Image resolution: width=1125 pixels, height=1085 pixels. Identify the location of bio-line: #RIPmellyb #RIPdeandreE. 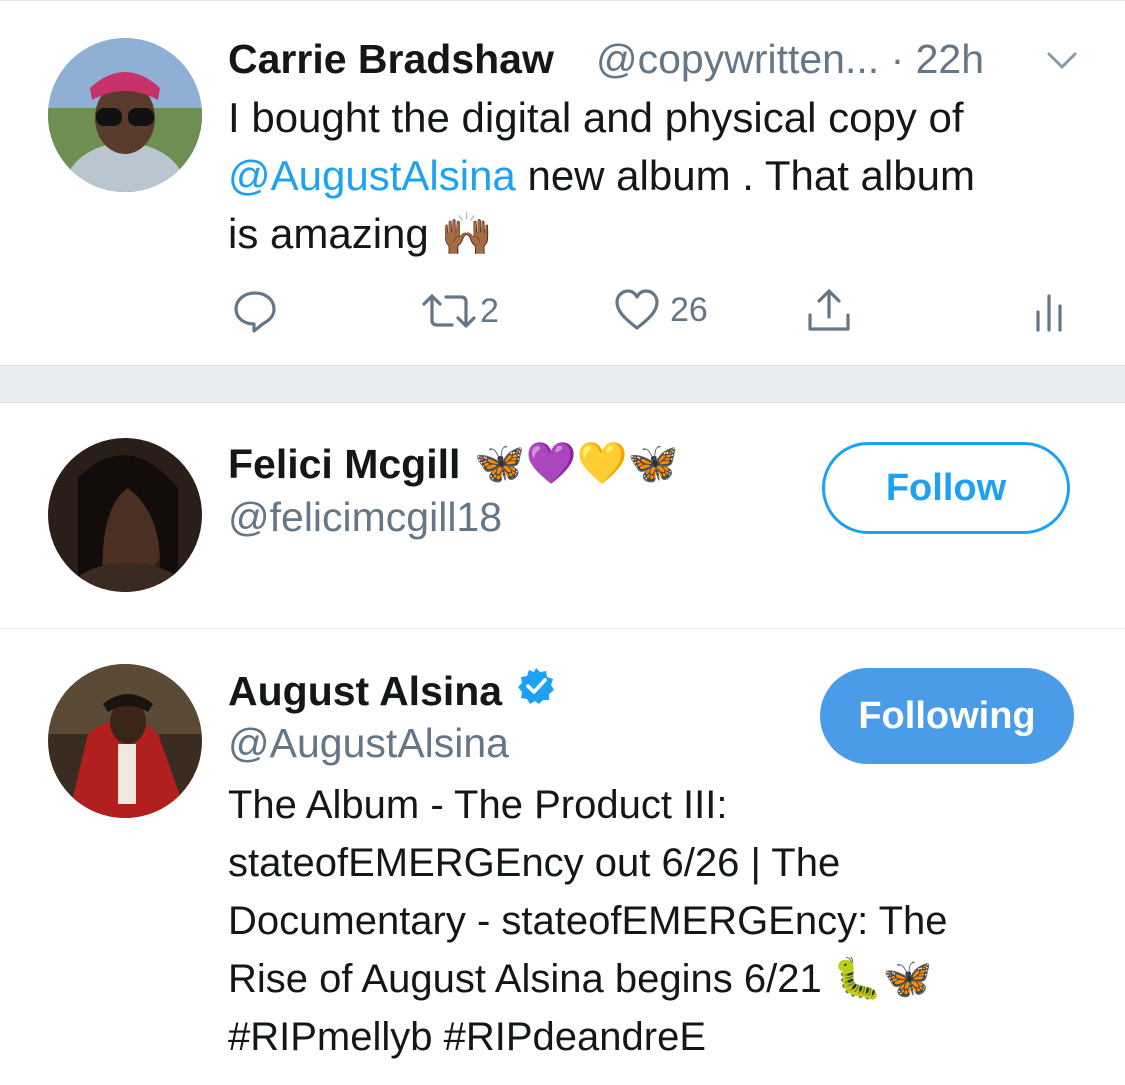
(668, 1037).